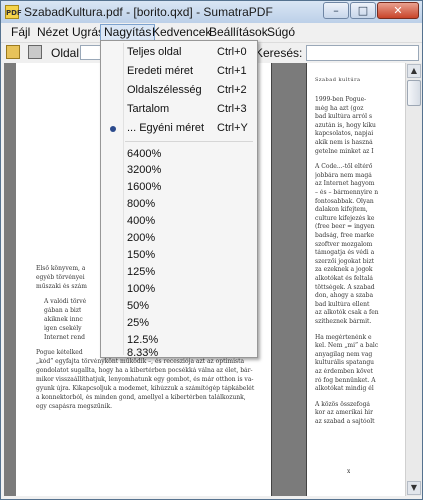 The image size is (423, 500). I want to click on search-label: Keresés:, so click(279, 53).